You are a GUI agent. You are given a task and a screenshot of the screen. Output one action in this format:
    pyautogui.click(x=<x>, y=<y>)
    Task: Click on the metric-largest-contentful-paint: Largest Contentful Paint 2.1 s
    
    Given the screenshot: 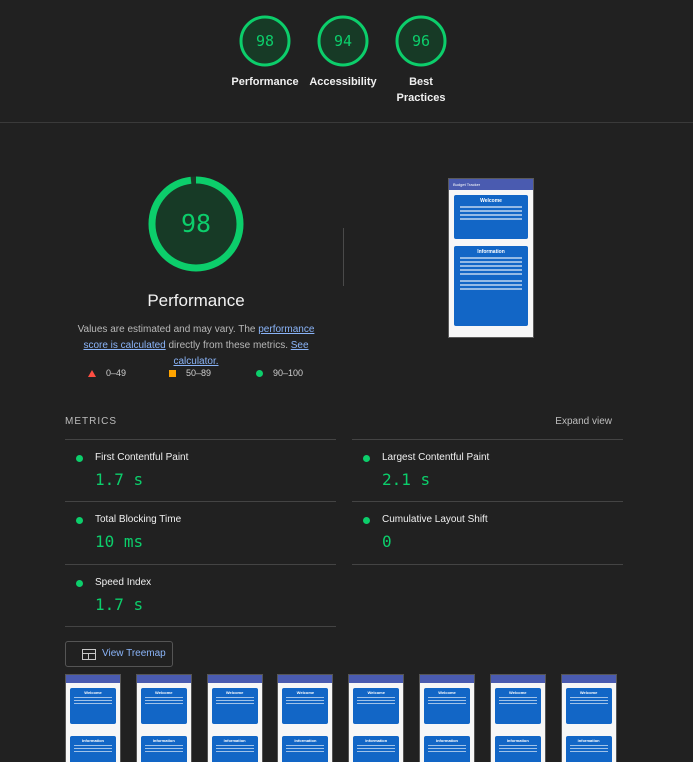 What is the action you would take?
    pyautogui.click(x=487, y=470)
    